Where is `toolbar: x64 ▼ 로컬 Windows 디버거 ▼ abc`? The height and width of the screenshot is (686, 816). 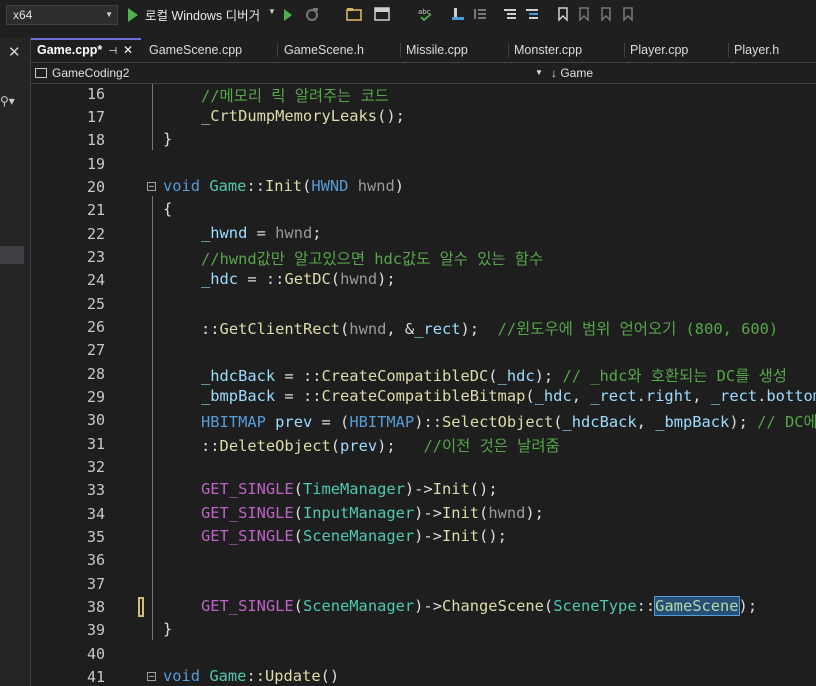
toolbar: x64 ▼ 로컬 Windows 디버거 ▼ abc is located at coordinates (408, 19).